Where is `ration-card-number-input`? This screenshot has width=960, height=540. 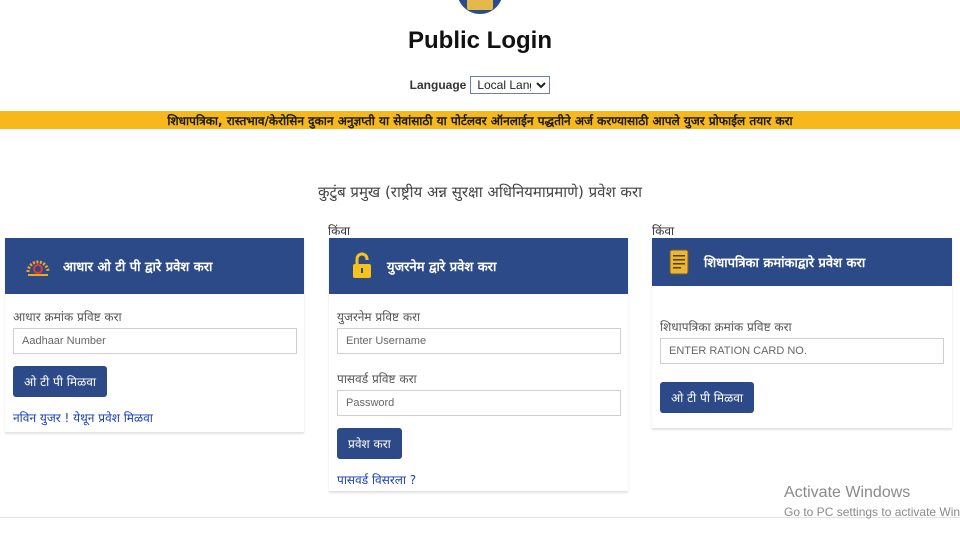
ration-card-number-input is located at coordinates (802, 351).